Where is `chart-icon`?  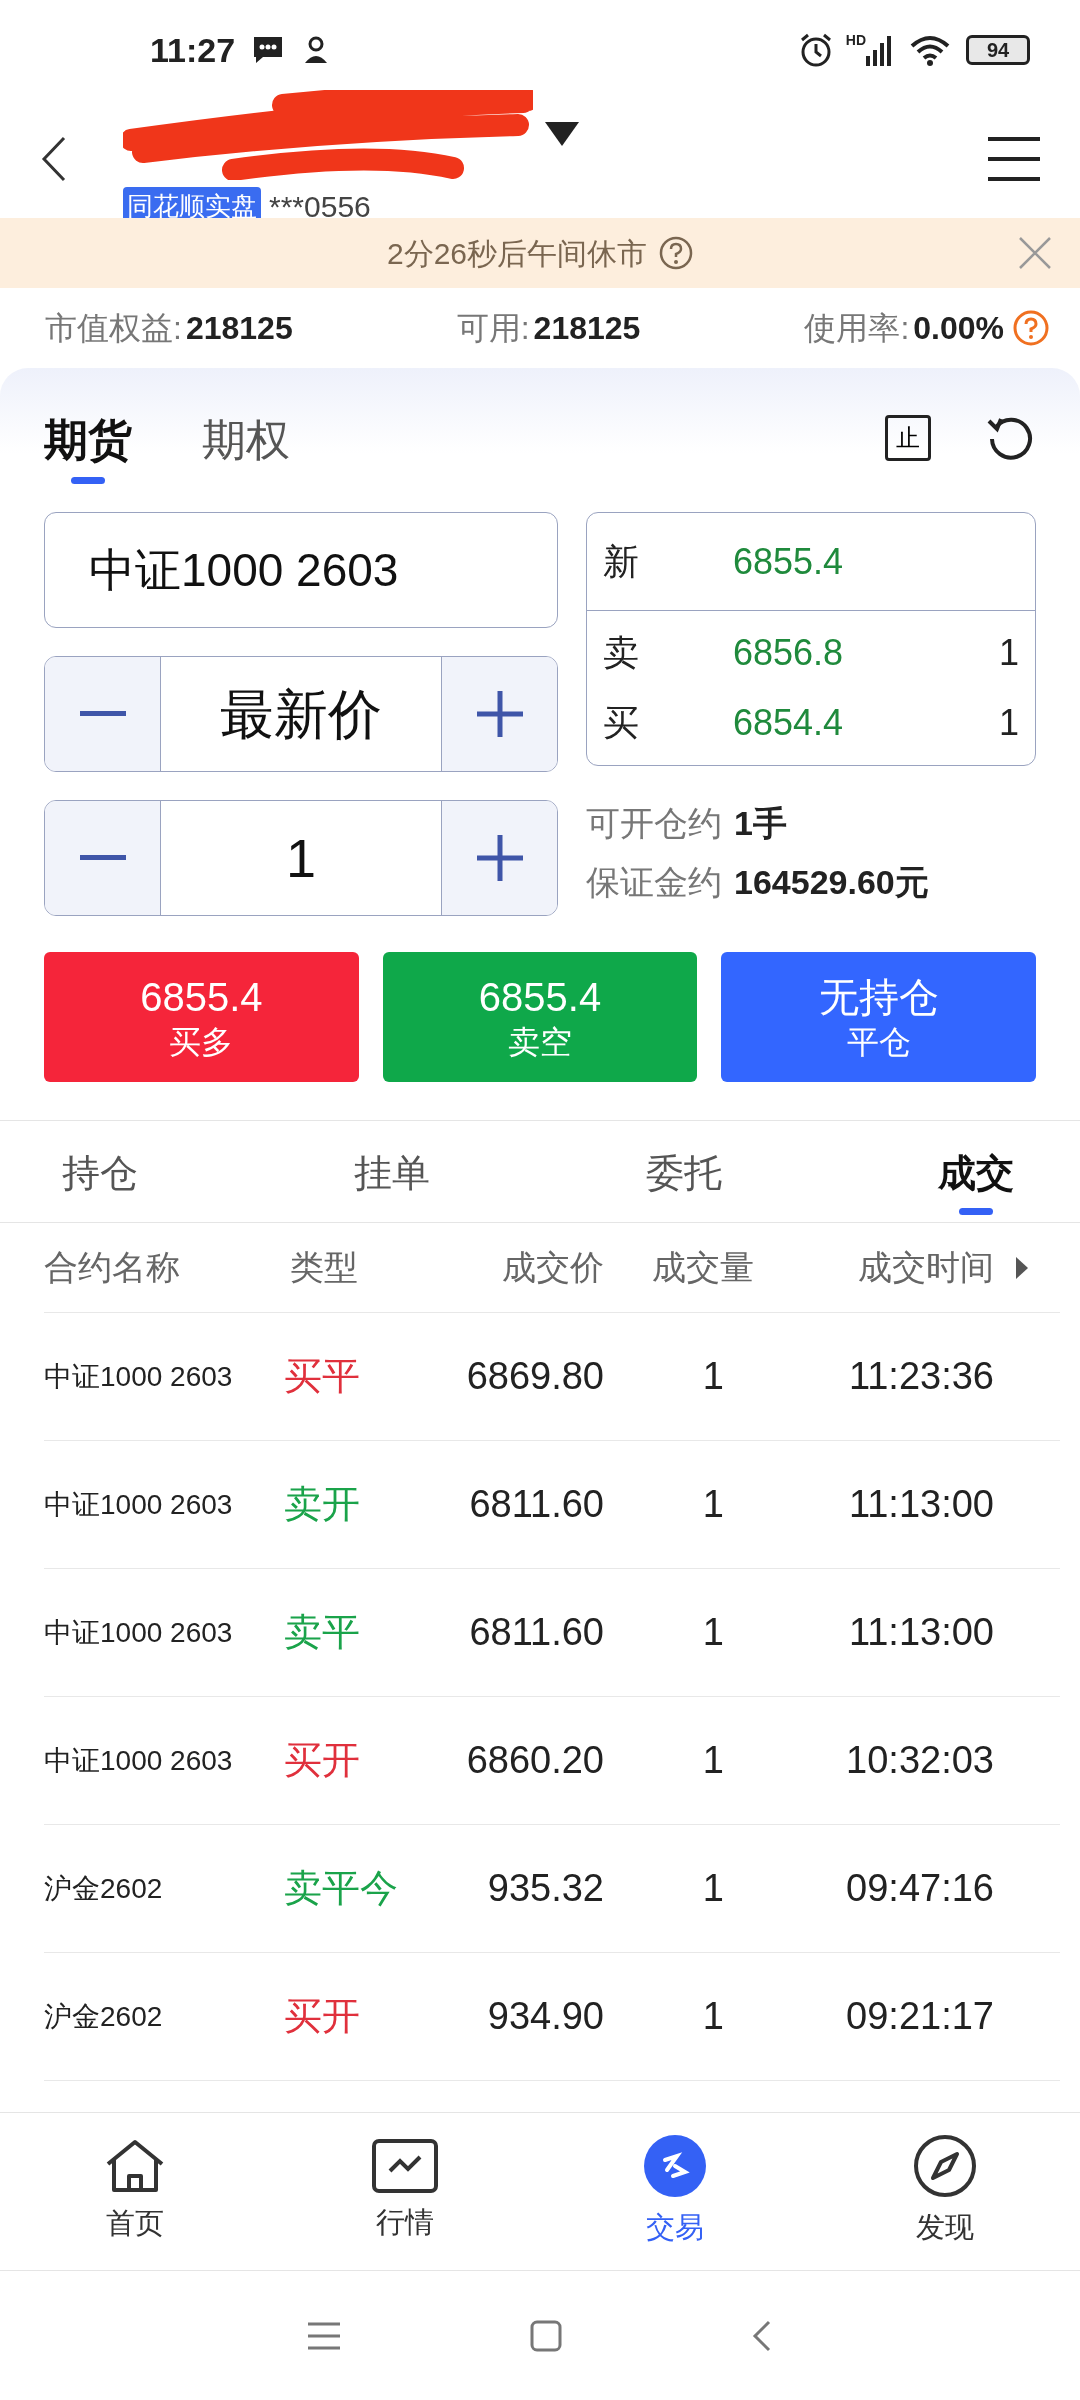 chart-icon is located at coordinates (405, 2165).